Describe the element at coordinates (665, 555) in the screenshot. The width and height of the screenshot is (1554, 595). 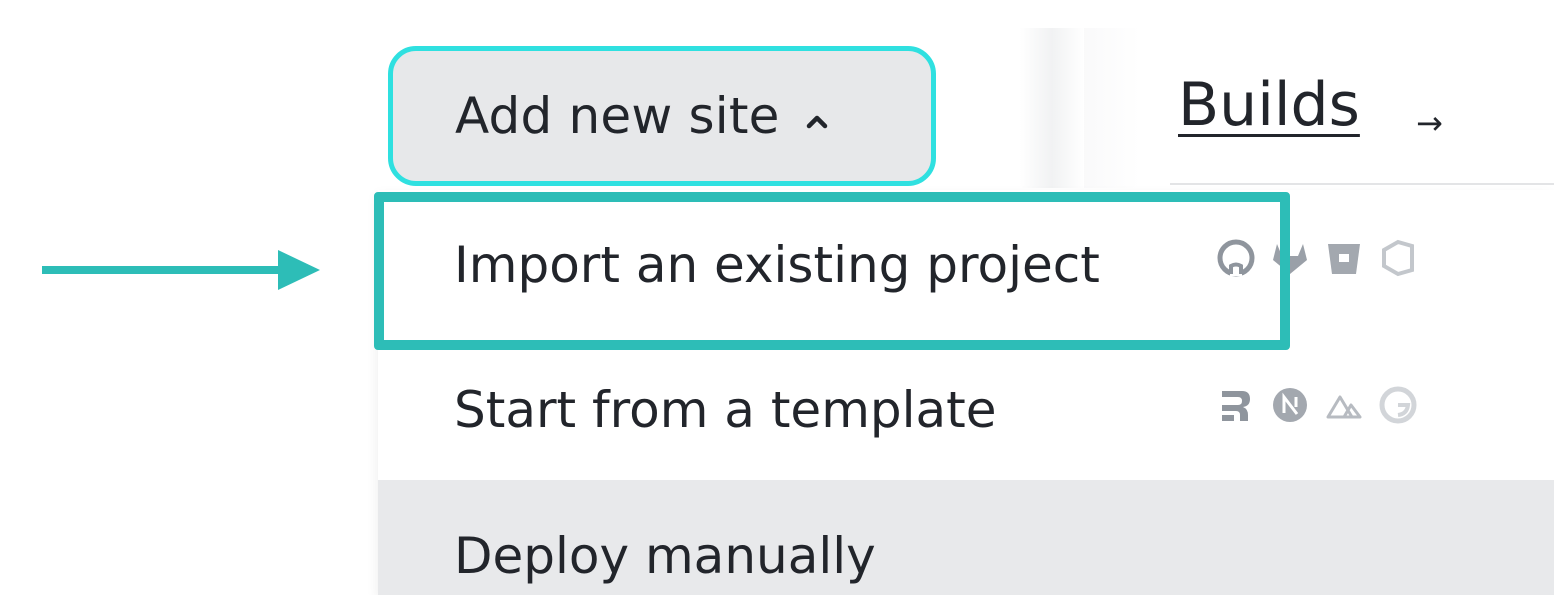
I see `menu-item-label: Deploy manually` at that location.